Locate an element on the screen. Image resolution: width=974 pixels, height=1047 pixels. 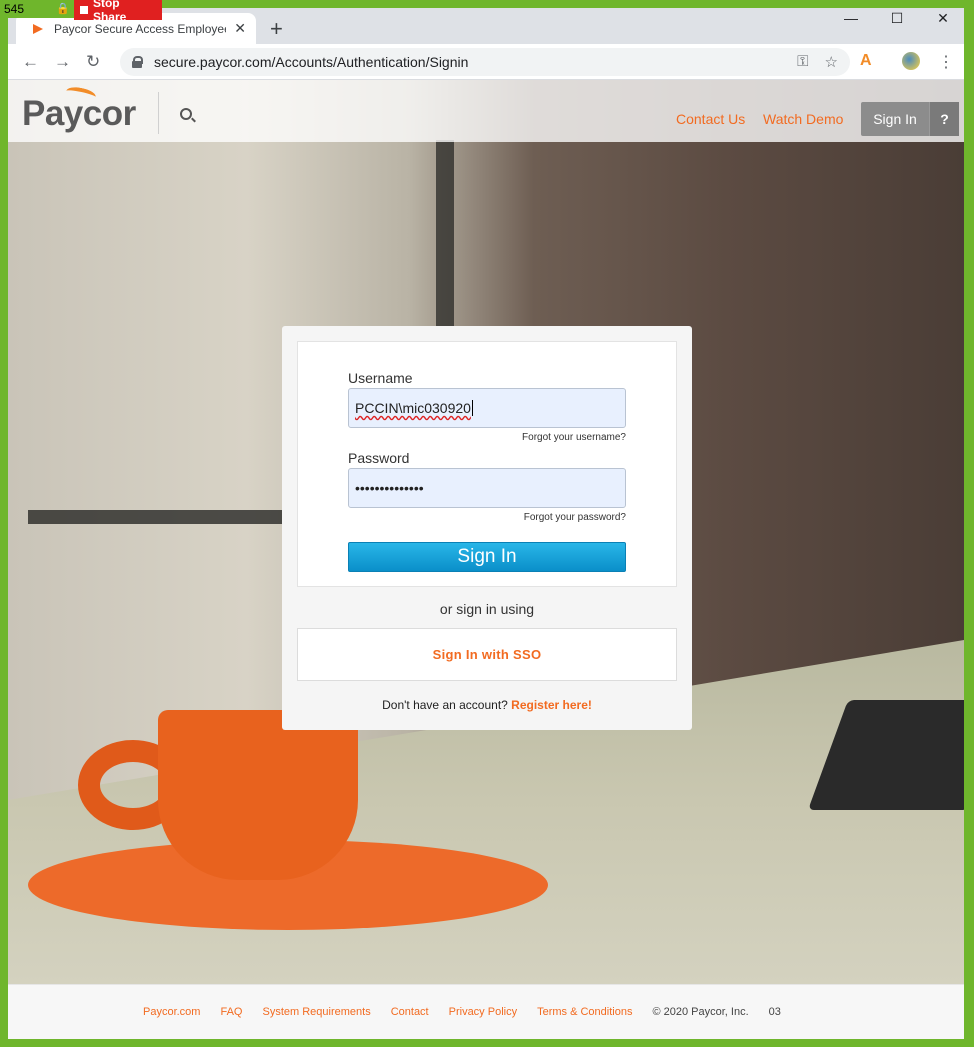
reload-button: ↻ is located at coordinates (93, 62).